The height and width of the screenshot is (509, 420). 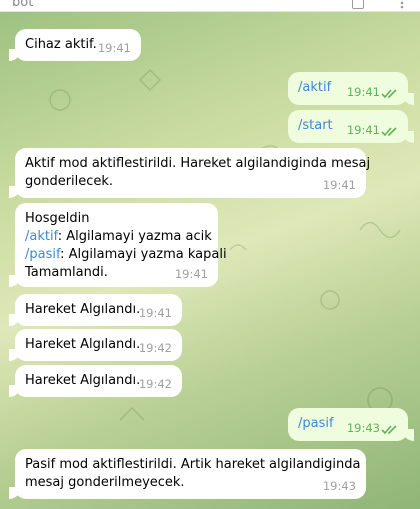 I want to click on chat-header: bot, so click(x=210, y=6).